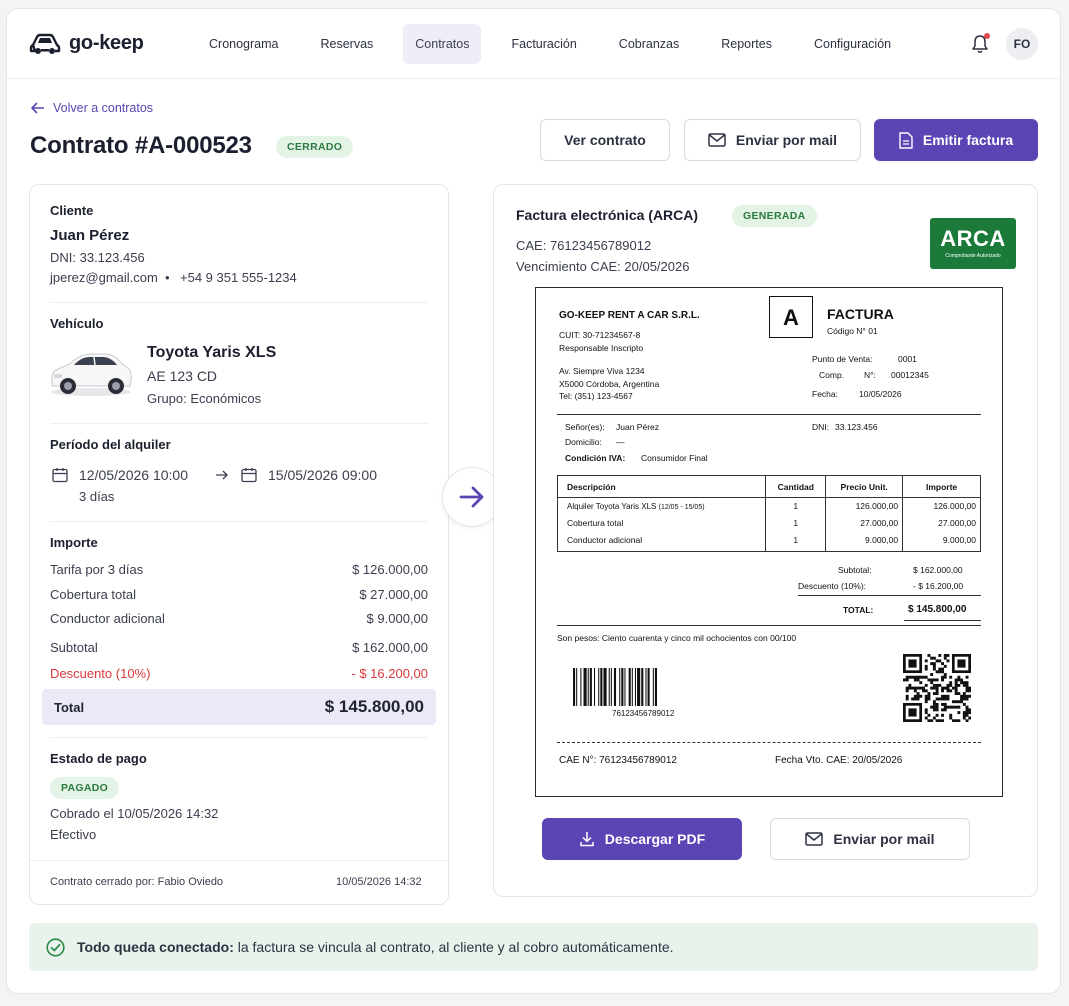 This screenshot has height=1006, width=1069. I want to click on subtotal-value: $ 162.000,00, so click(390, 647).